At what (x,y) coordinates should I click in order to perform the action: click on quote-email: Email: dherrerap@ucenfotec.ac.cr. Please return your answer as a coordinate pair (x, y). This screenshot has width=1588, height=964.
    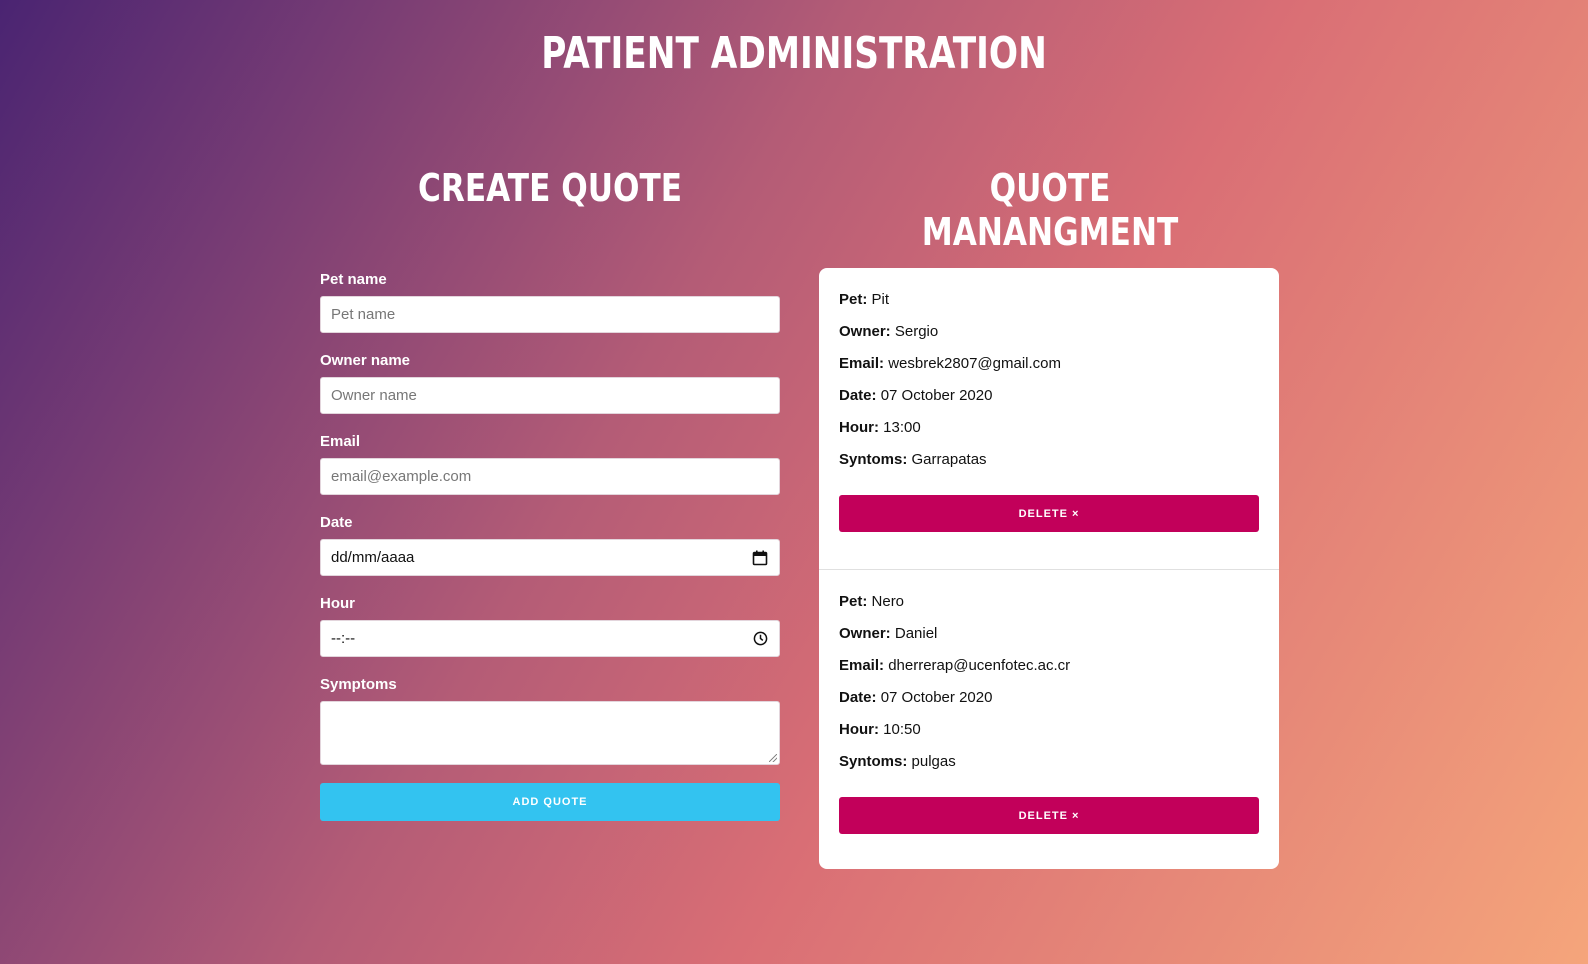
    Looking at the image, I should click on (1049, 670).